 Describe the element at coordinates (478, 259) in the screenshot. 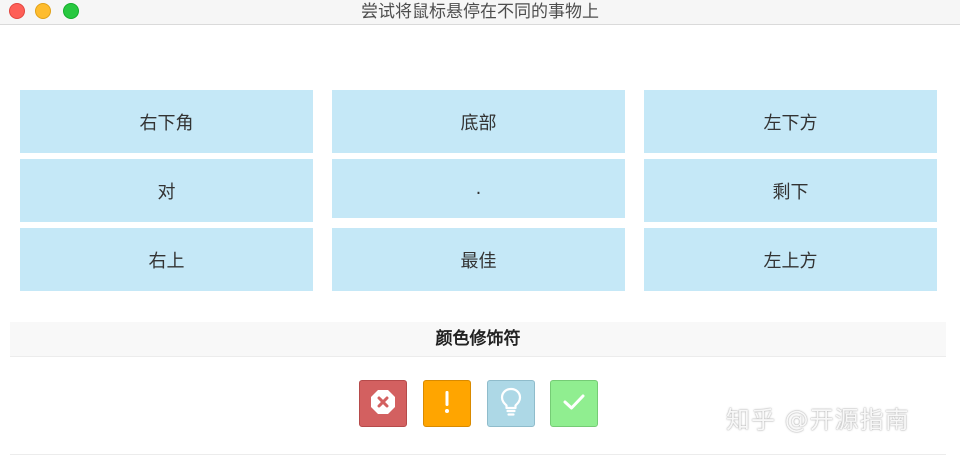

I see `tooltip-tile-top: 最佳` at that location.